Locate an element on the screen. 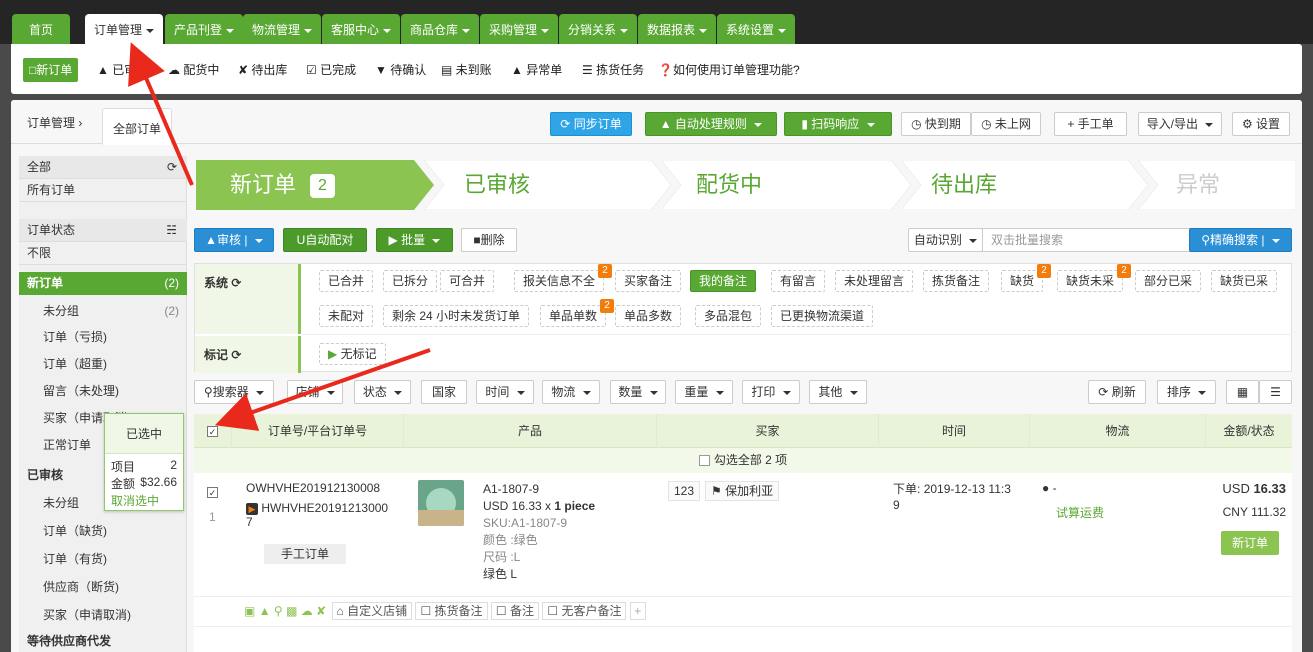 Image resolution: width=1313 pixels, height=652 pixels. logistics-dropdown: 物流 is located at coordinates (571, 392).